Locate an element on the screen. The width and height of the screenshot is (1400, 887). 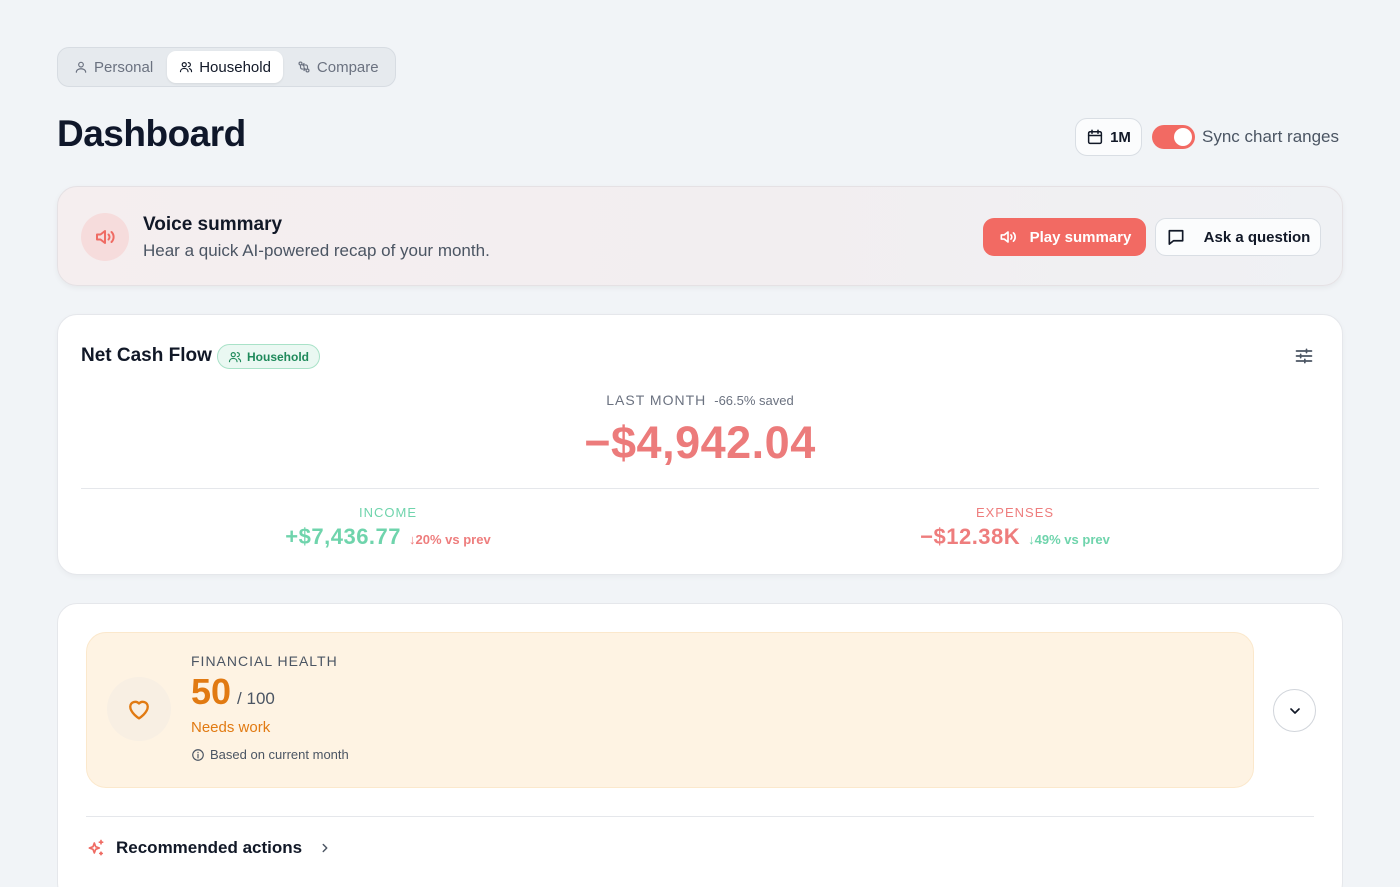
tab-label: Compare is located at coordinates (347, 67).